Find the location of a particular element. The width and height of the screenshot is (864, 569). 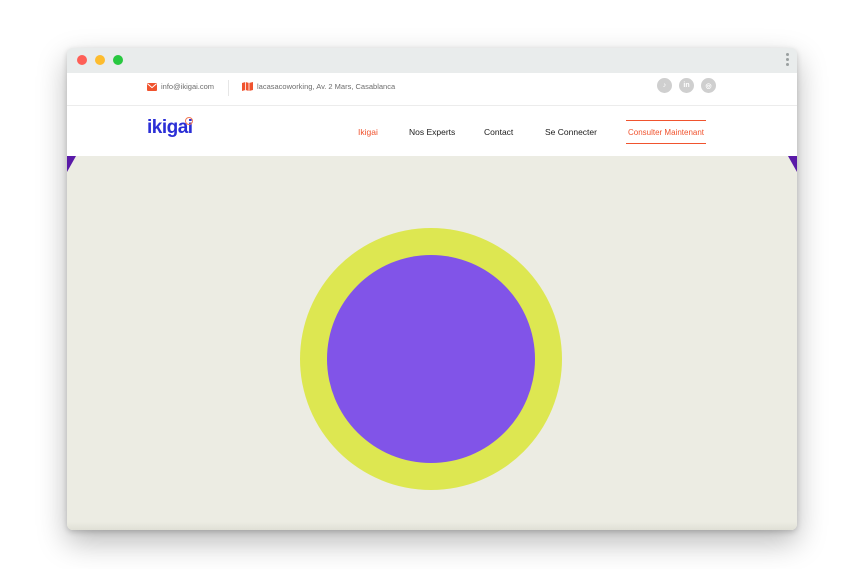

close-window-button is located at coordinates (82, 60).